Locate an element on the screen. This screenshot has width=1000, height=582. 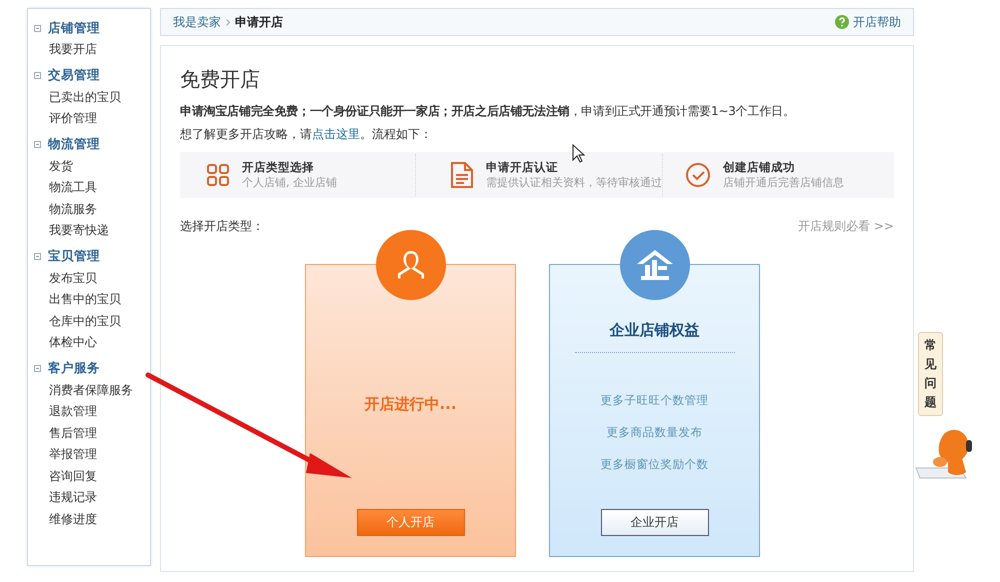
sidebar-item: 发布宝贝 is located at coordinates (89, 278).